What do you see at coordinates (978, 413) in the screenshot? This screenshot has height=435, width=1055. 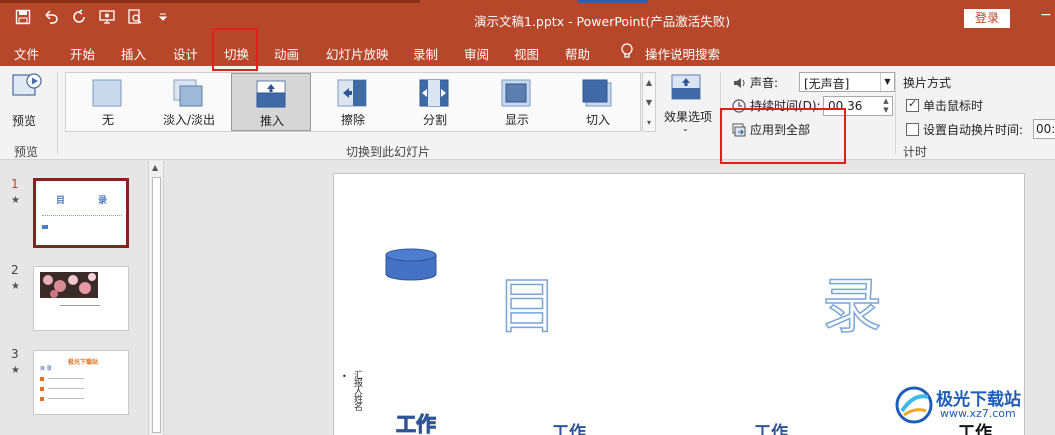 I see `watermark-url: www.xz7.com` at bounding box center [978, 413].